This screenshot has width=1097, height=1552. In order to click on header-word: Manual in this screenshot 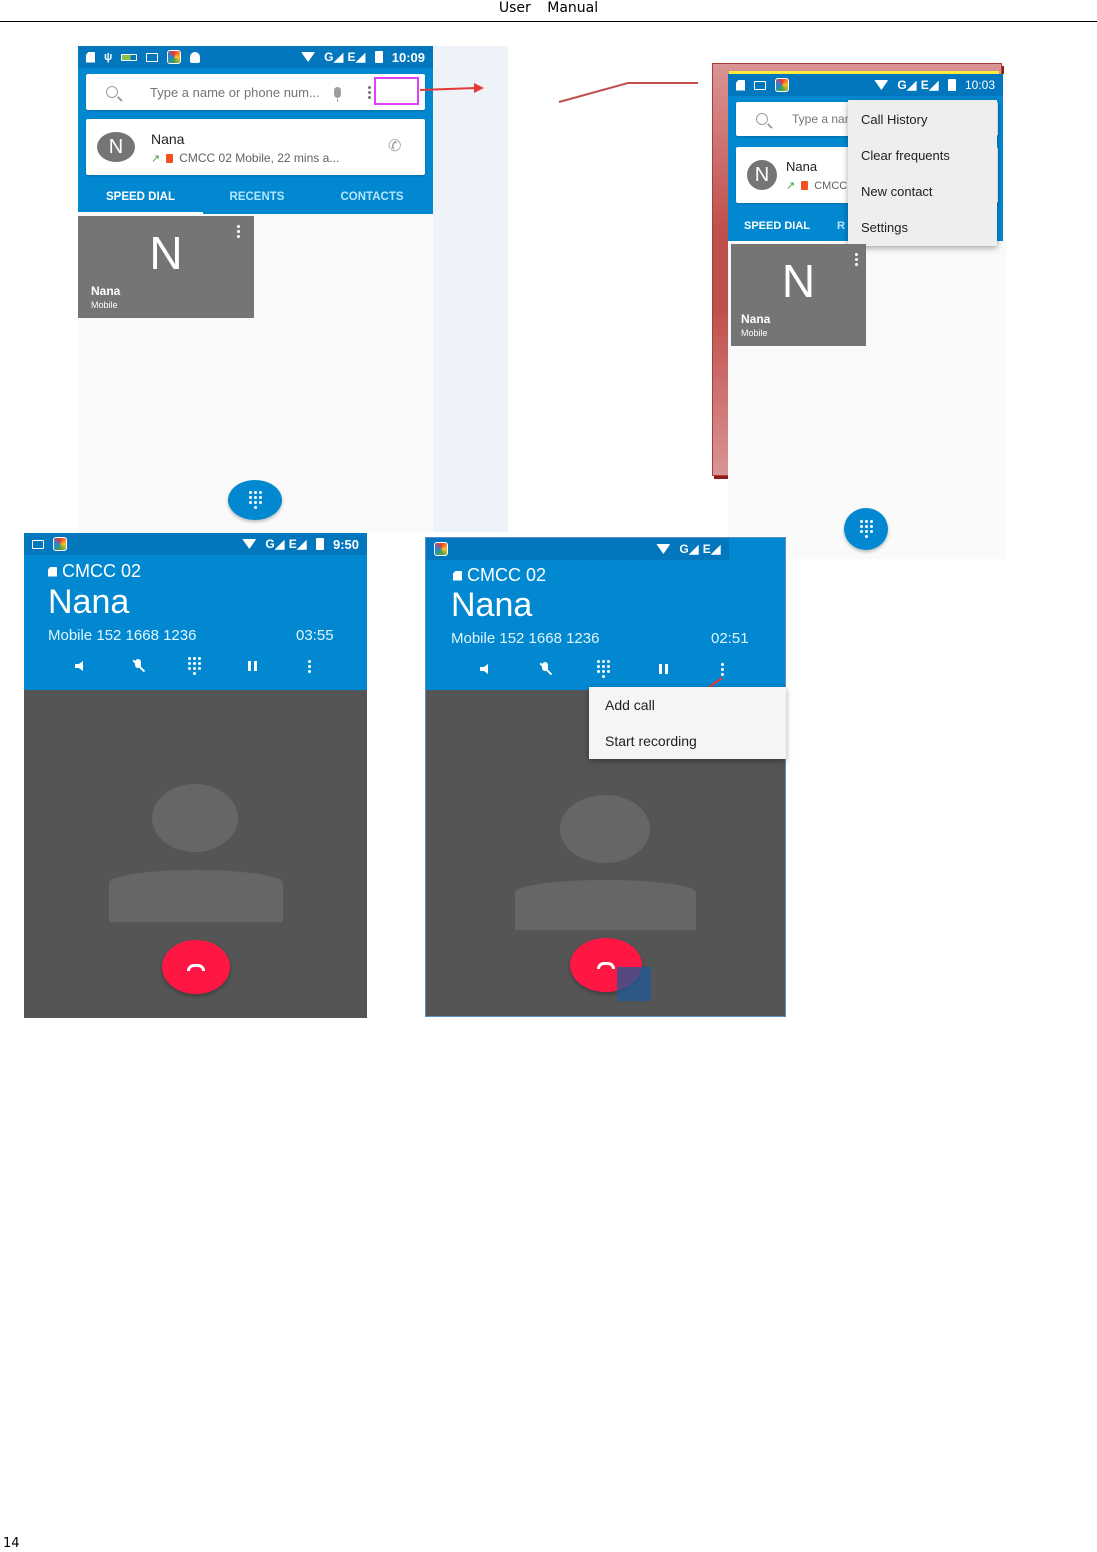, I will do `click(573, 8)`.